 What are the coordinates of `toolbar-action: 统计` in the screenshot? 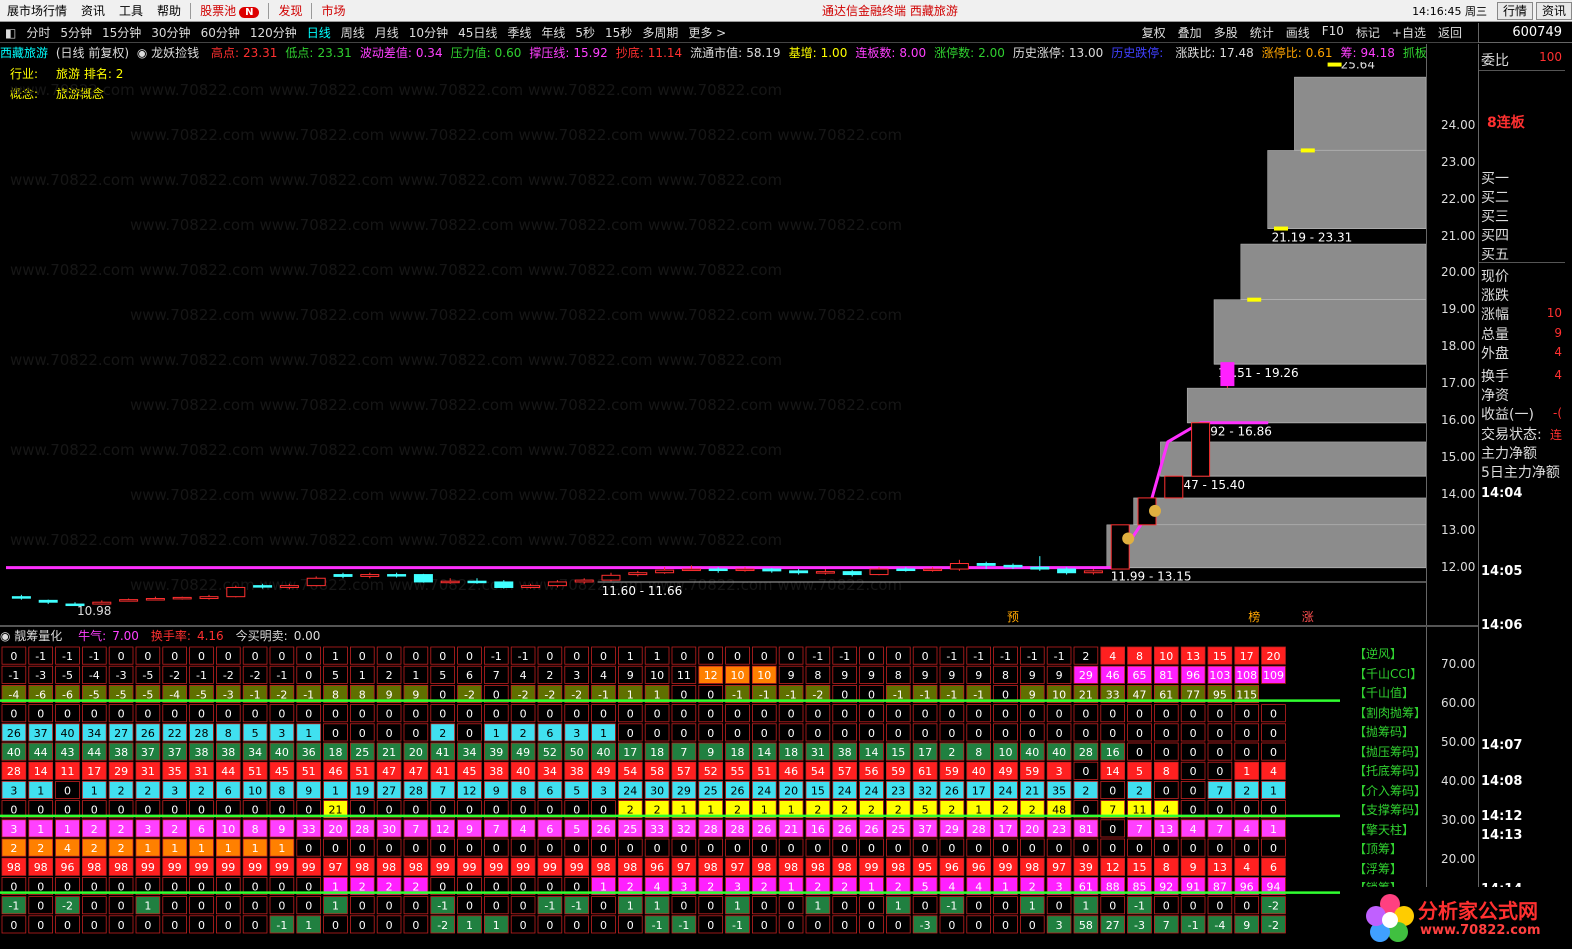 It's located at (1262, 32).